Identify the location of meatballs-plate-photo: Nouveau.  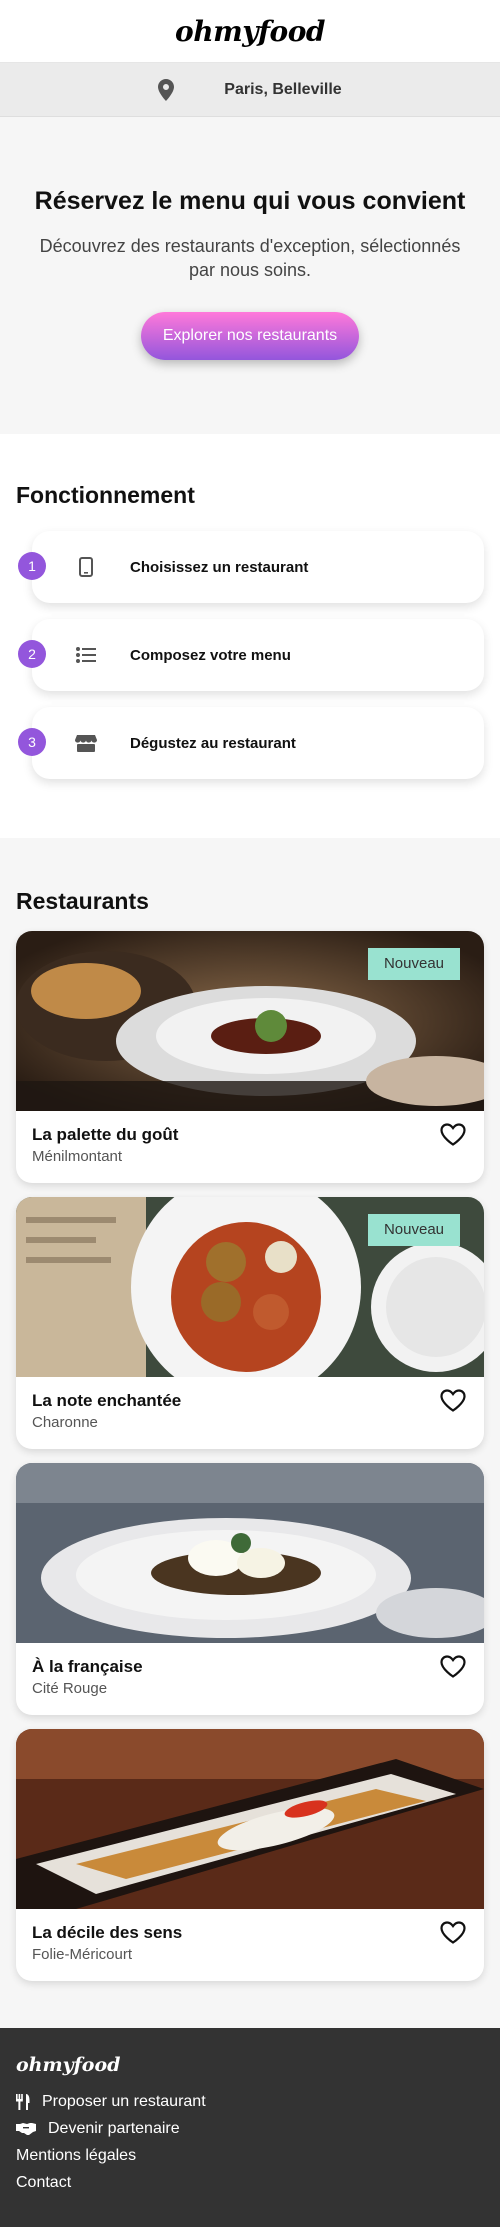
(250, 1287).